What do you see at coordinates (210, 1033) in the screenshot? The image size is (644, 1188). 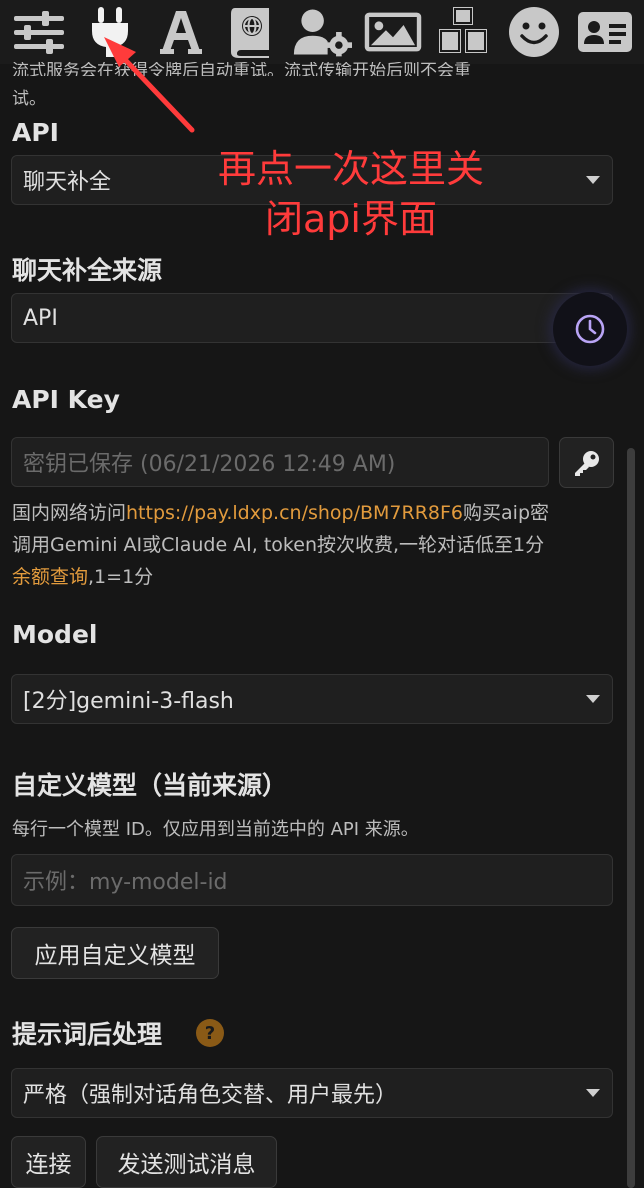 I see `help-icon: ?` at bounding box center [210, 1033].